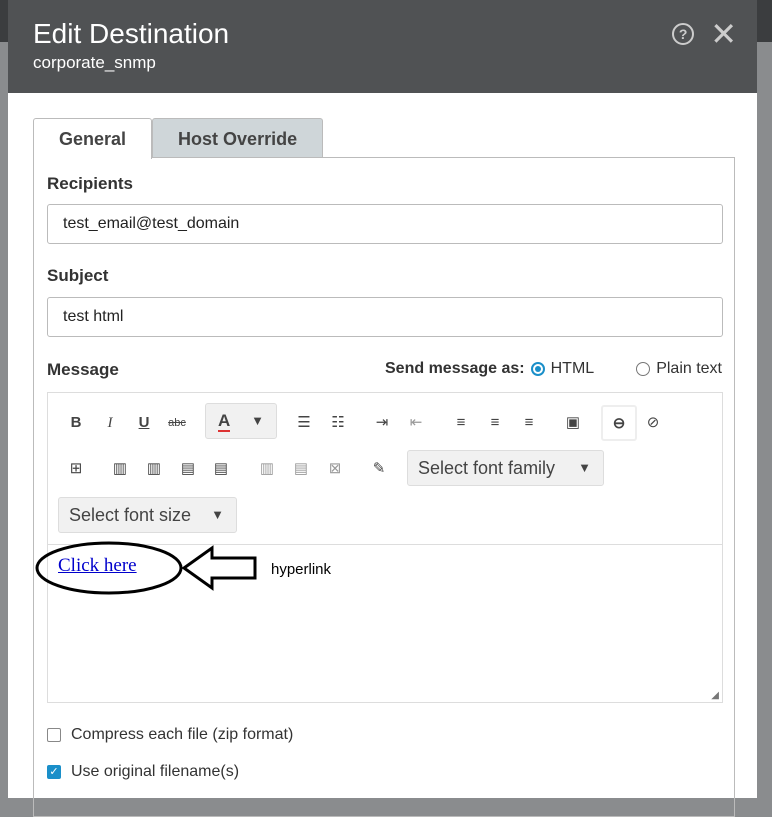 The height and width of the screenshot is (817, 772). Describe the element at coordinates (110, 423) in the screenshot. I see `italic-button: I` at that location.